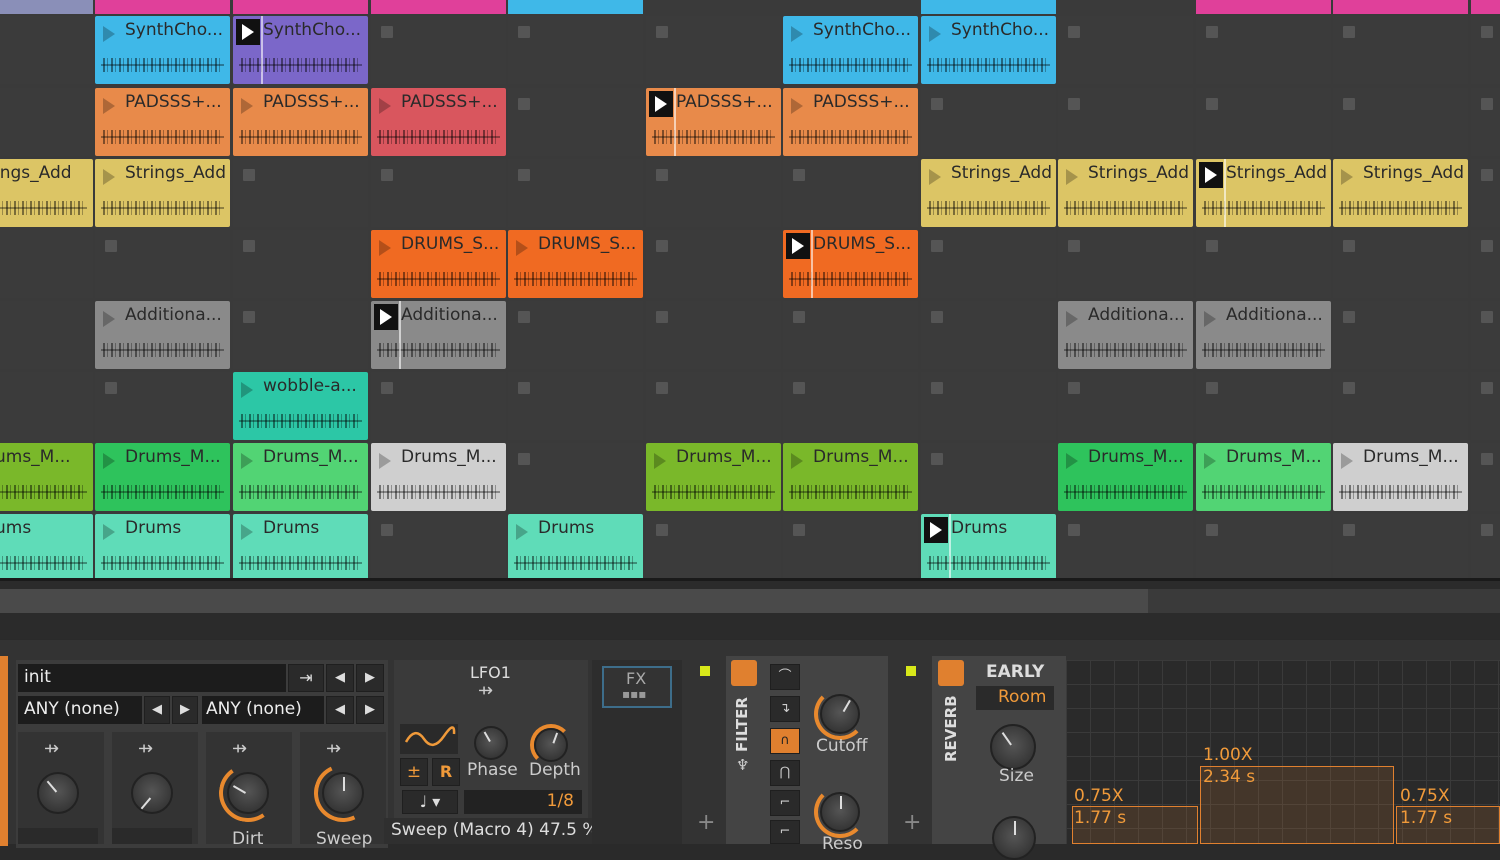  I want to click on size-knob, so click(1013, 747).